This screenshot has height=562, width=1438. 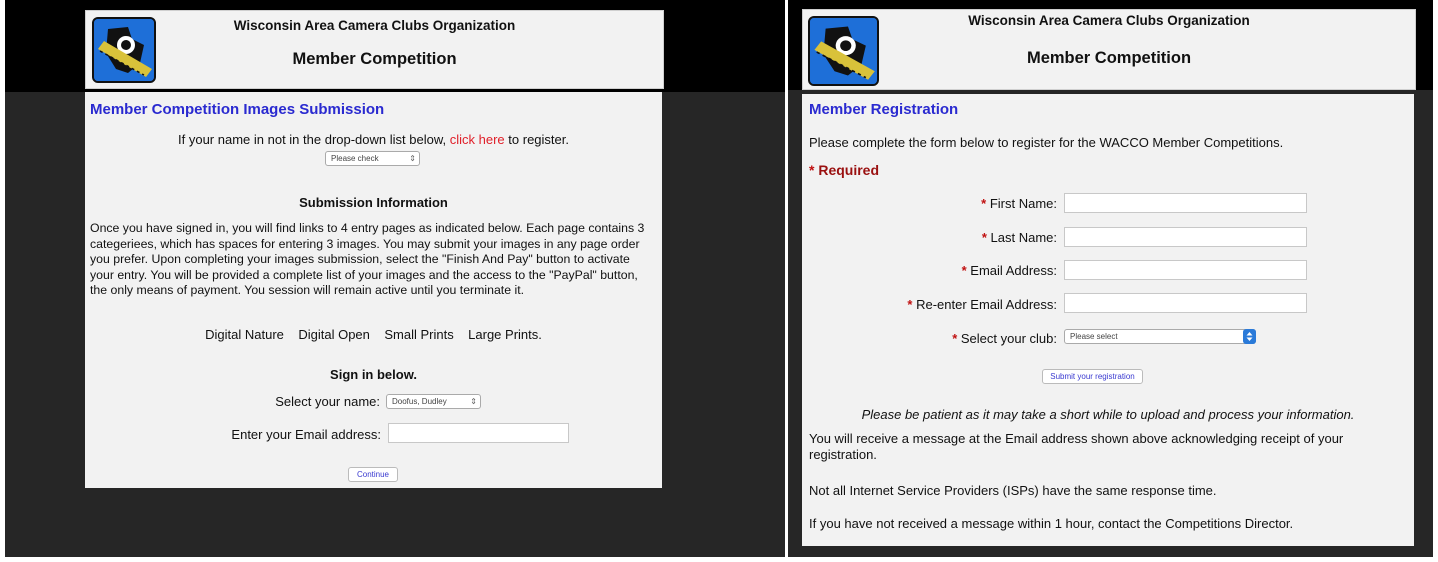 I want to click on selected-name: Doofus, Dudley, so click(x=419, y=401).